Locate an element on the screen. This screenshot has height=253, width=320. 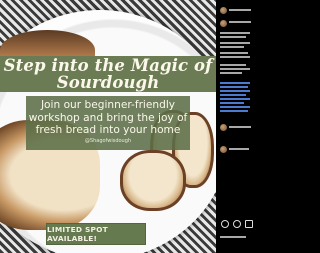
send-icon is located at coordinates (249, 224).